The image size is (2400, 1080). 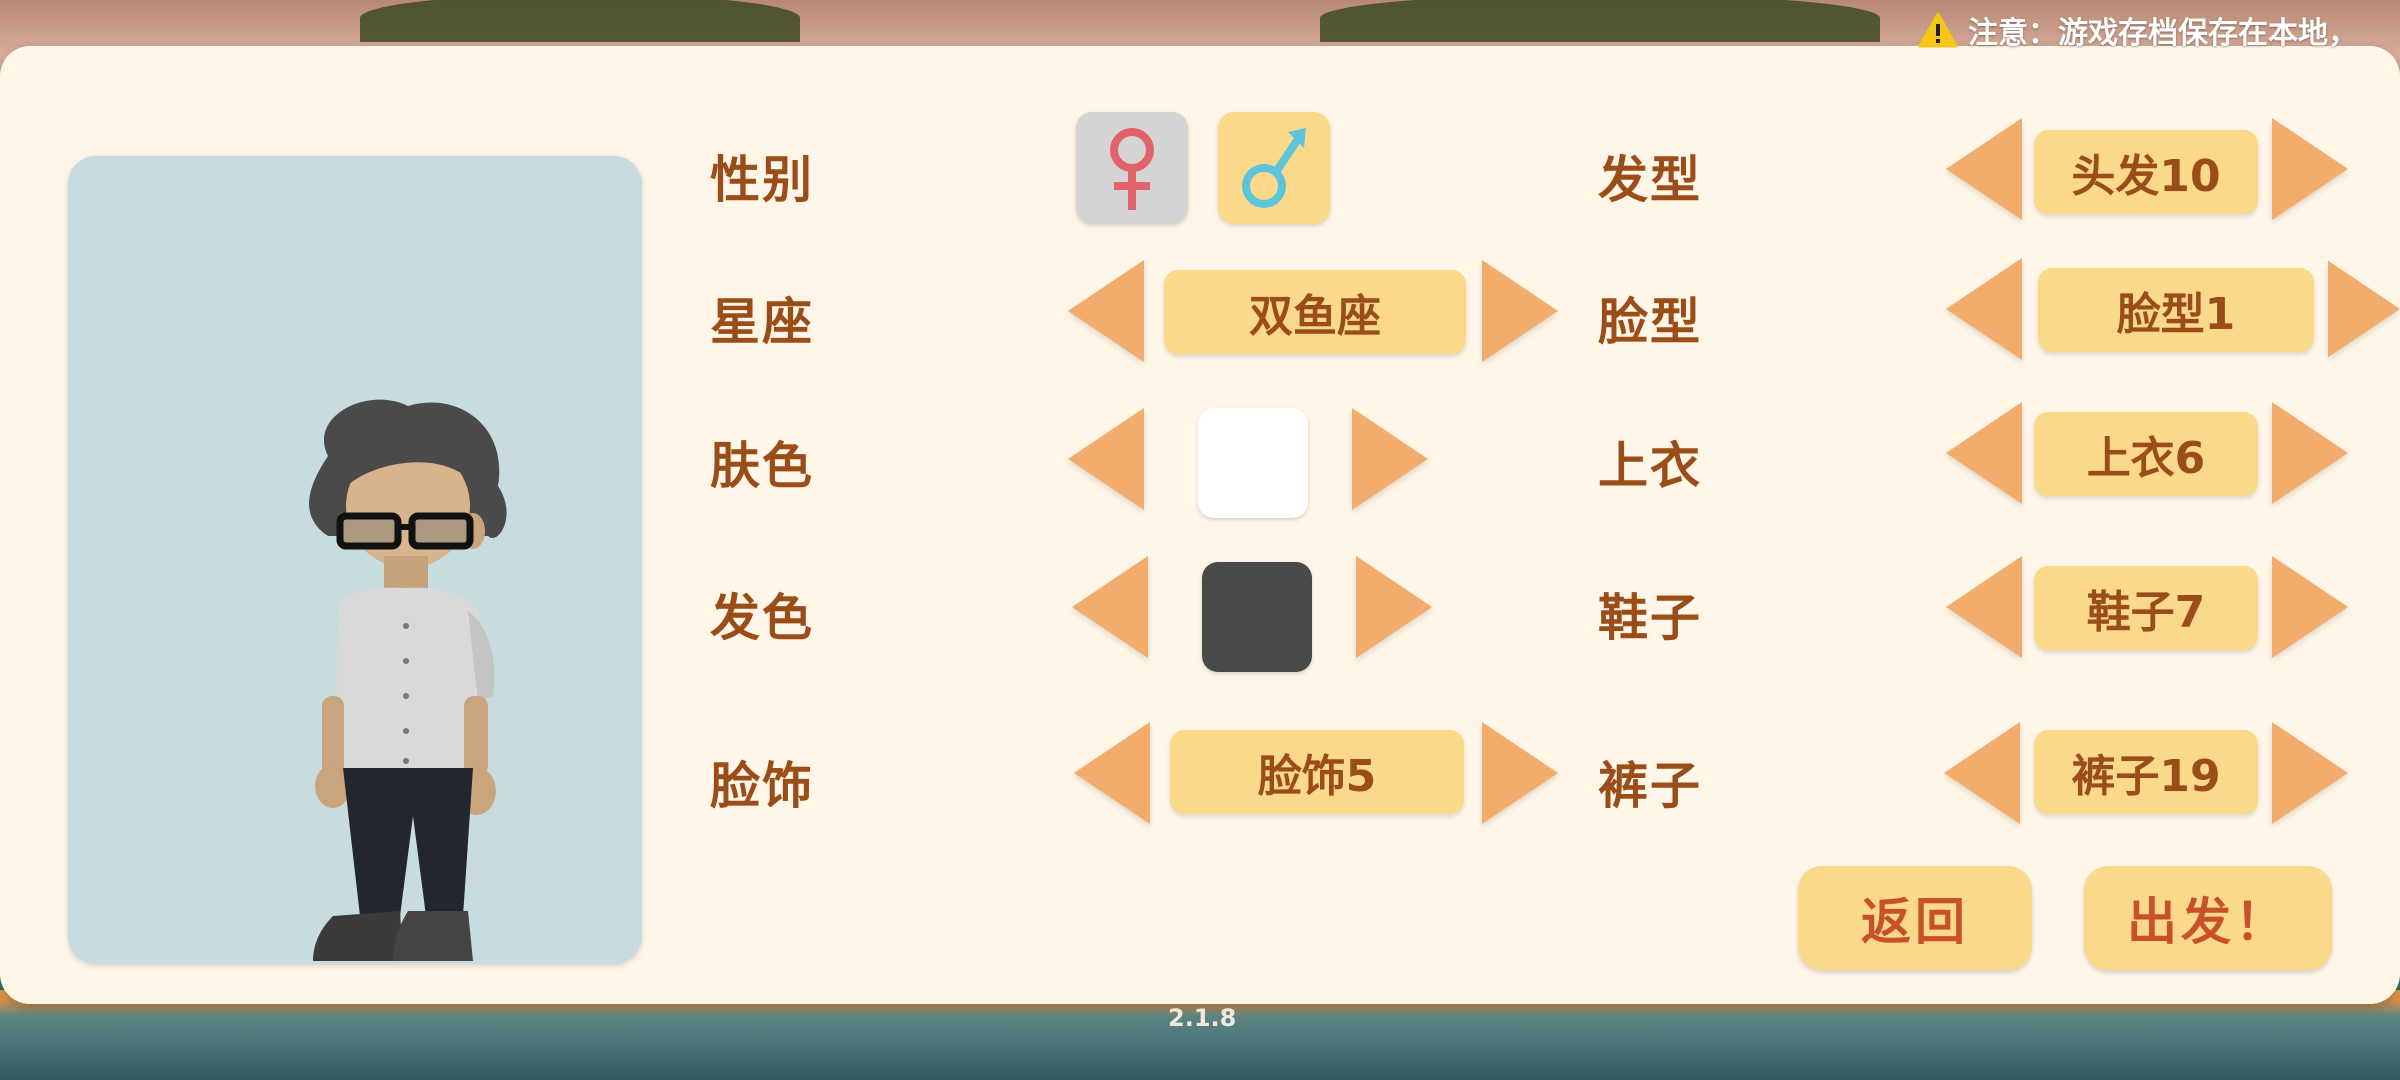 What do you see at coordinates (762, 180) in the screenshot?
I see `gender-label: 性别` at bounding box center [762, 180].